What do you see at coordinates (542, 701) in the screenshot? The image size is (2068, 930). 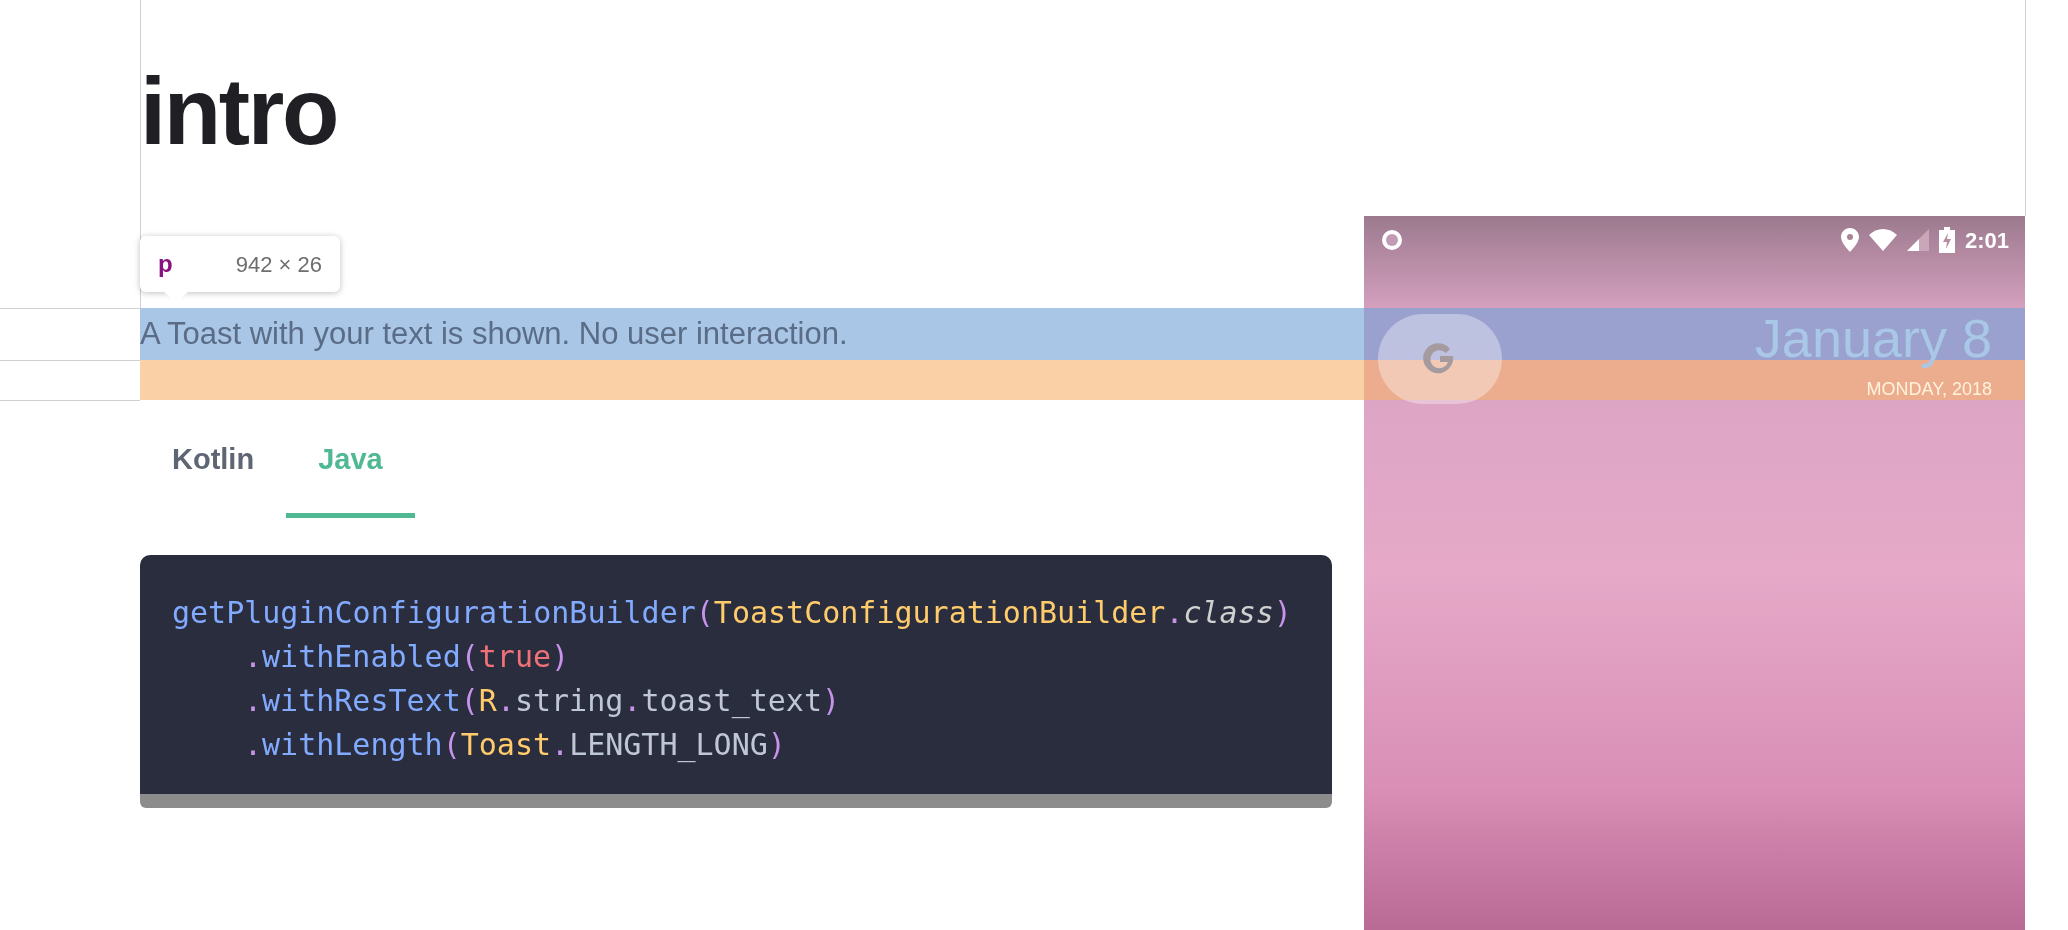 I see `code-line: .withResText(R.string.toast_text)` at bounding box center [542, 701].